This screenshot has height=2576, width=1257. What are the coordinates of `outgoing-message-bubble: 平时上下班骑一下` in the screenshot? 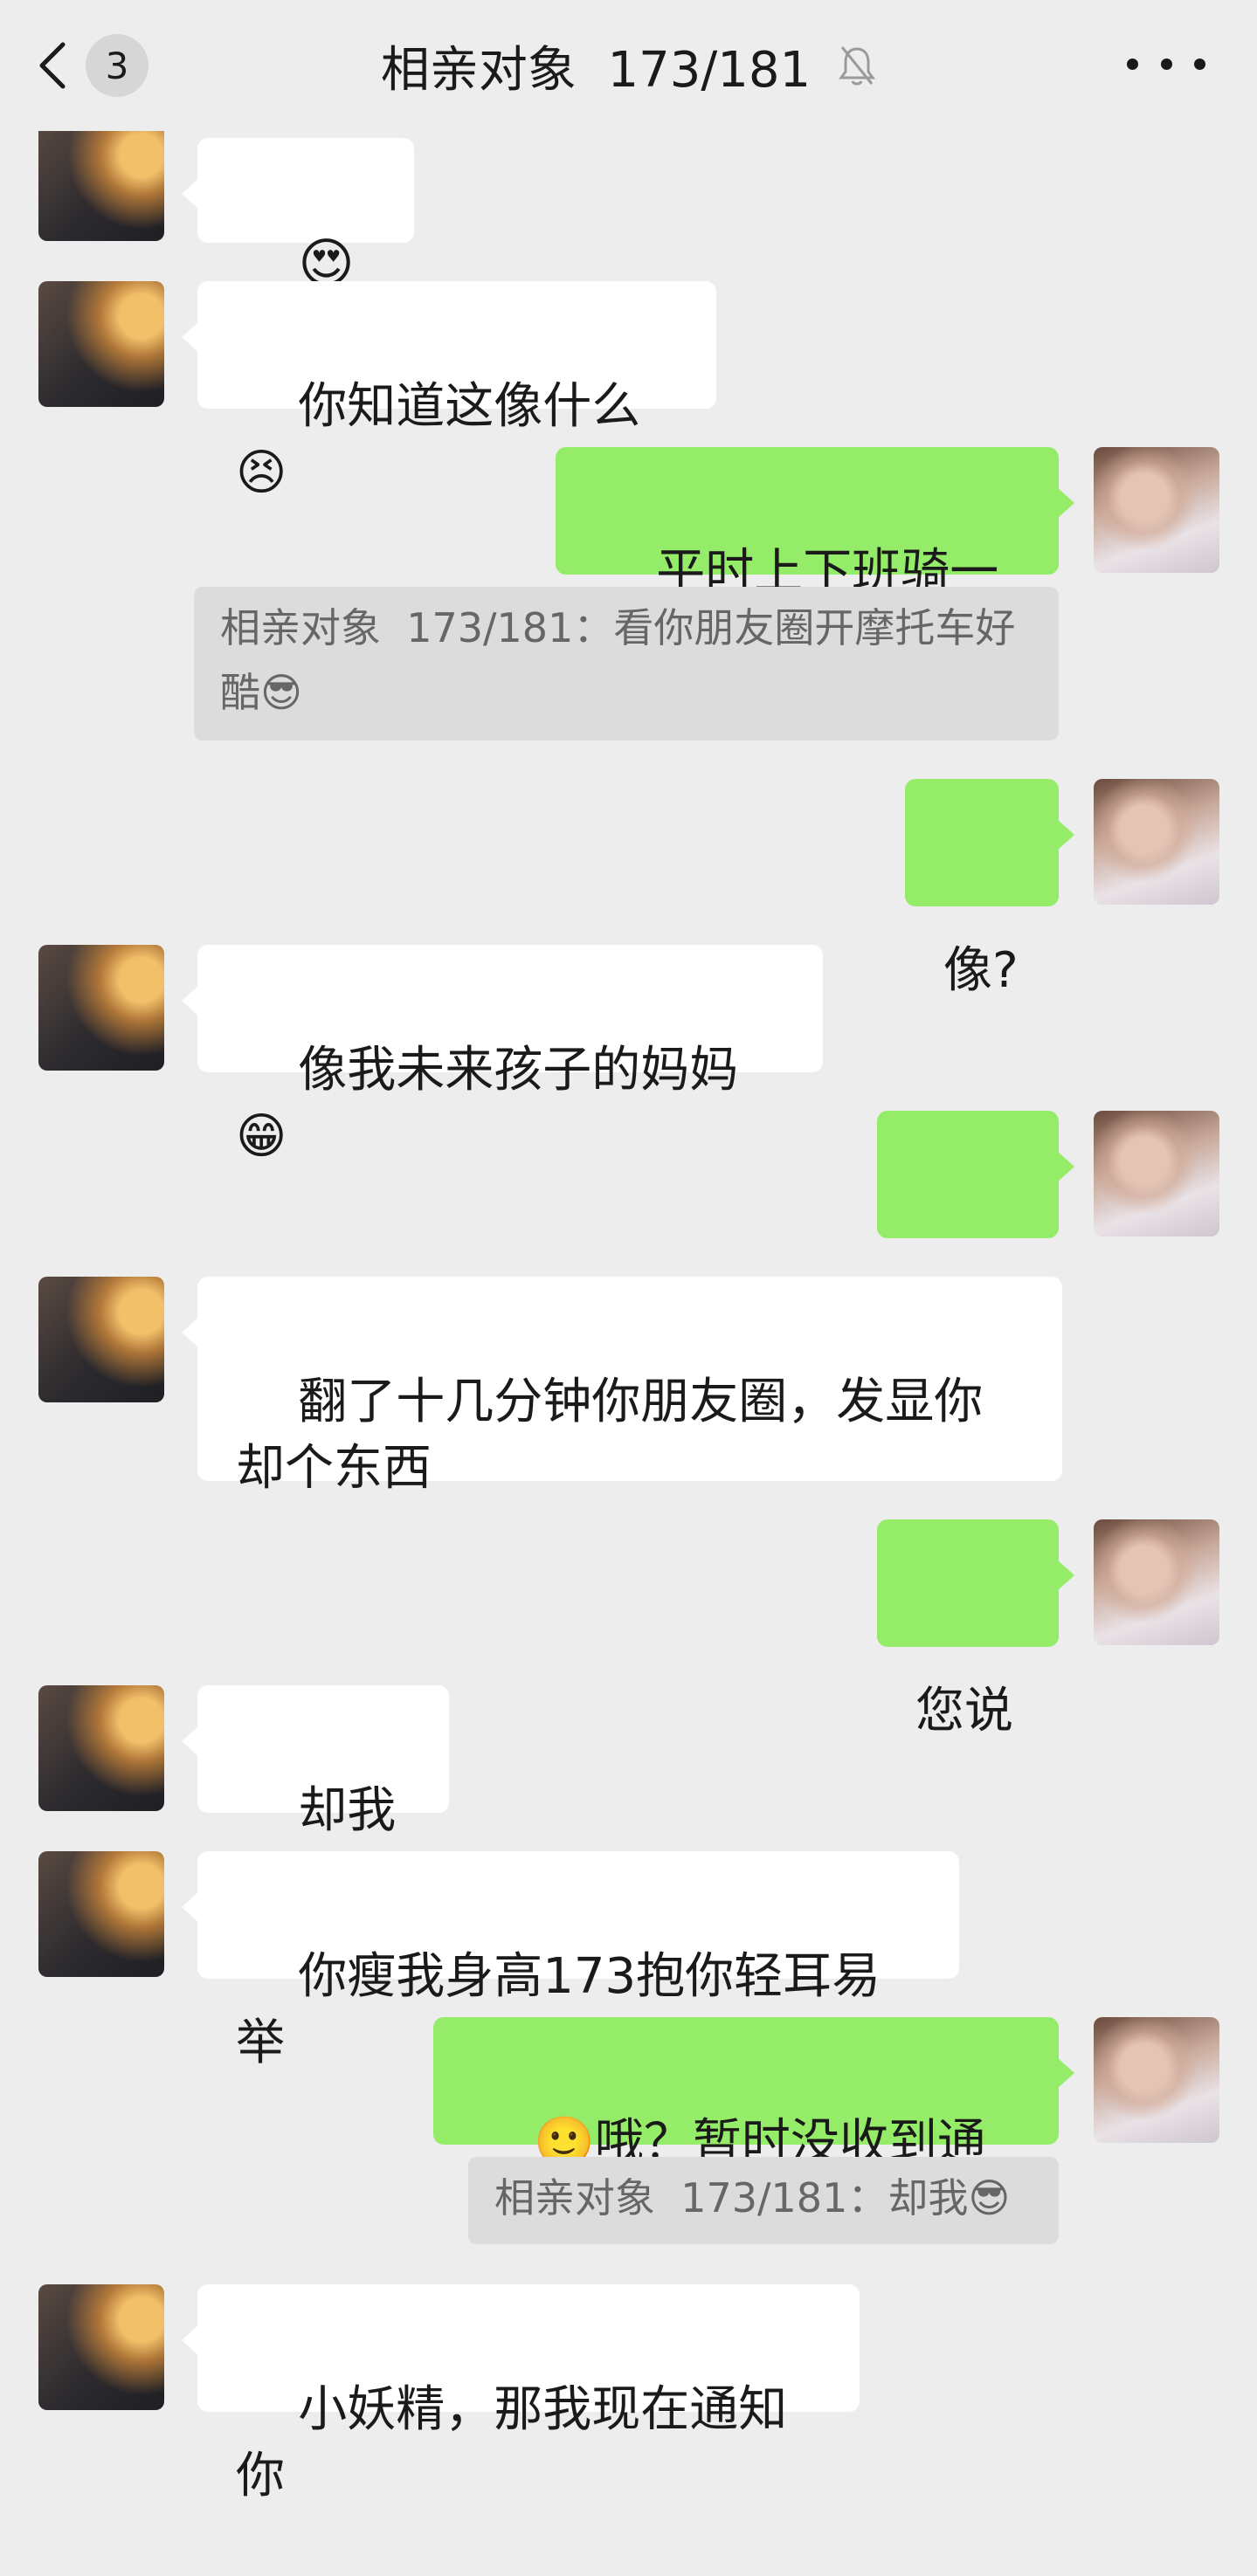 It's located at (815, 557).